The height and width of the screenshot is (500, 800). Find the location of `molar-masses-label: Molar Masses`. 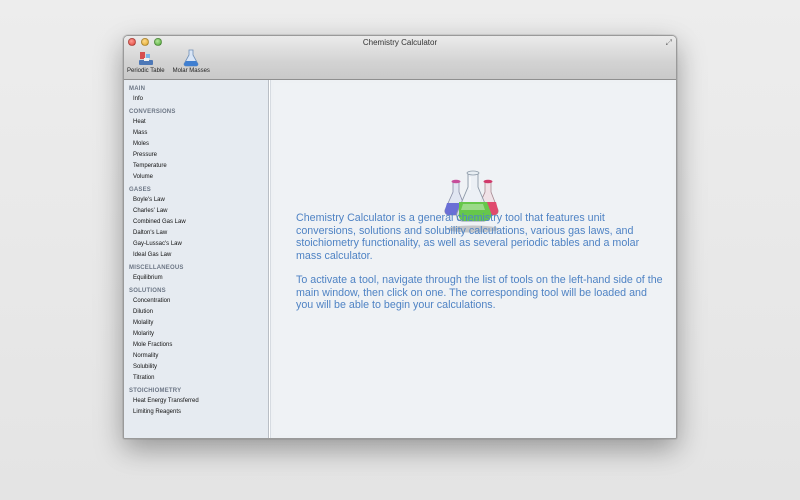

molar-masses-label: Molar Masses is located at coordinates (191, 71).